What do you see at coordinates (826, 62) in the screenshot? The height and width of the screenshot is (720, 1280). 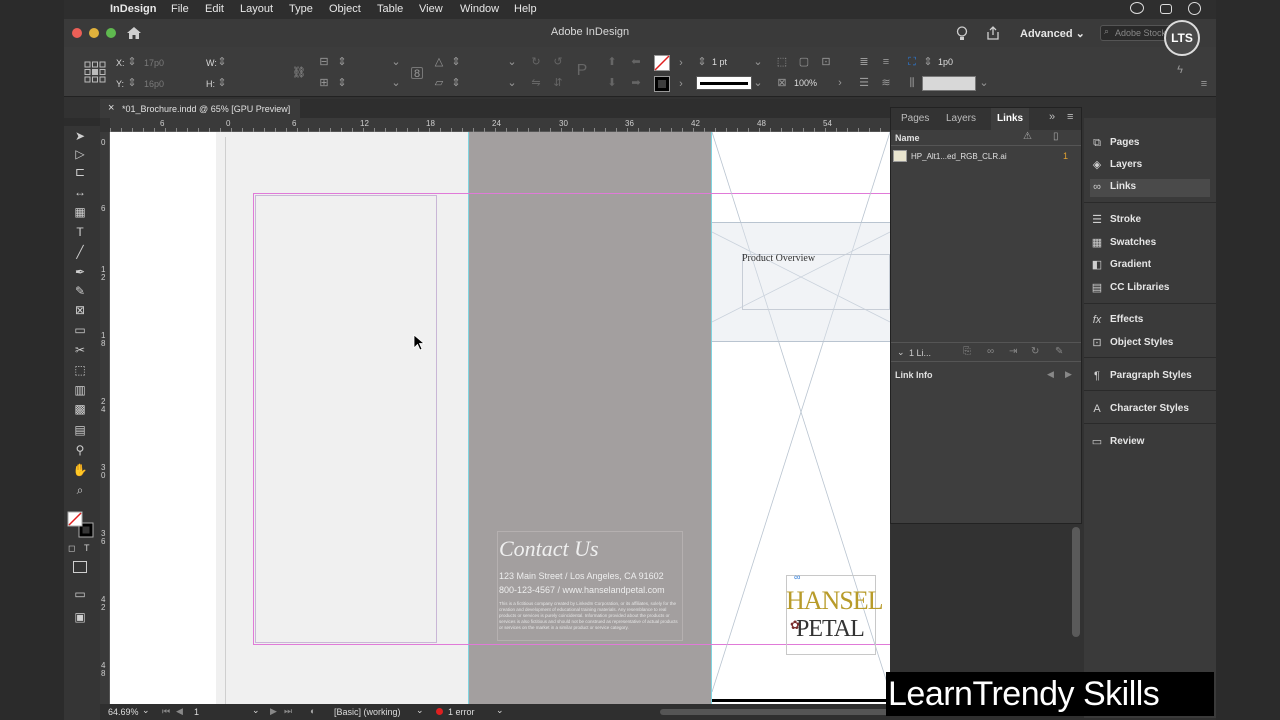 I see `fit-frame-icon: ⊡` at bounding box center [826, 62].